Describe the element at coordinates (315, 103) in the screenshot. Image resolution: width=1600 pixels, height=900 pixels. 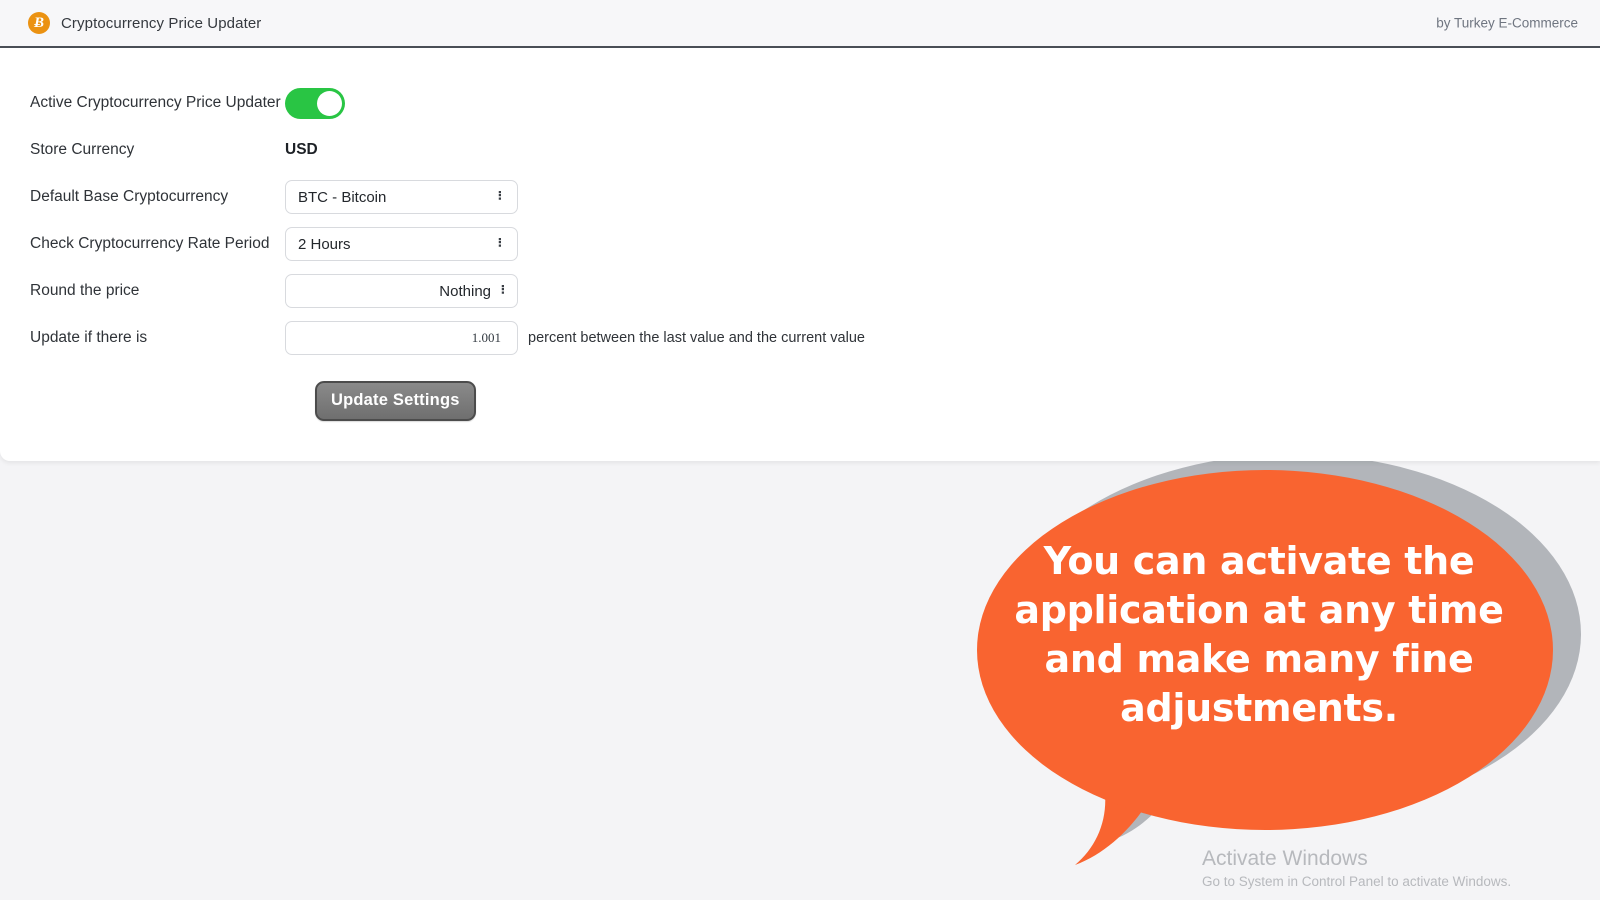
I see `active-updater-toggle` at that location.